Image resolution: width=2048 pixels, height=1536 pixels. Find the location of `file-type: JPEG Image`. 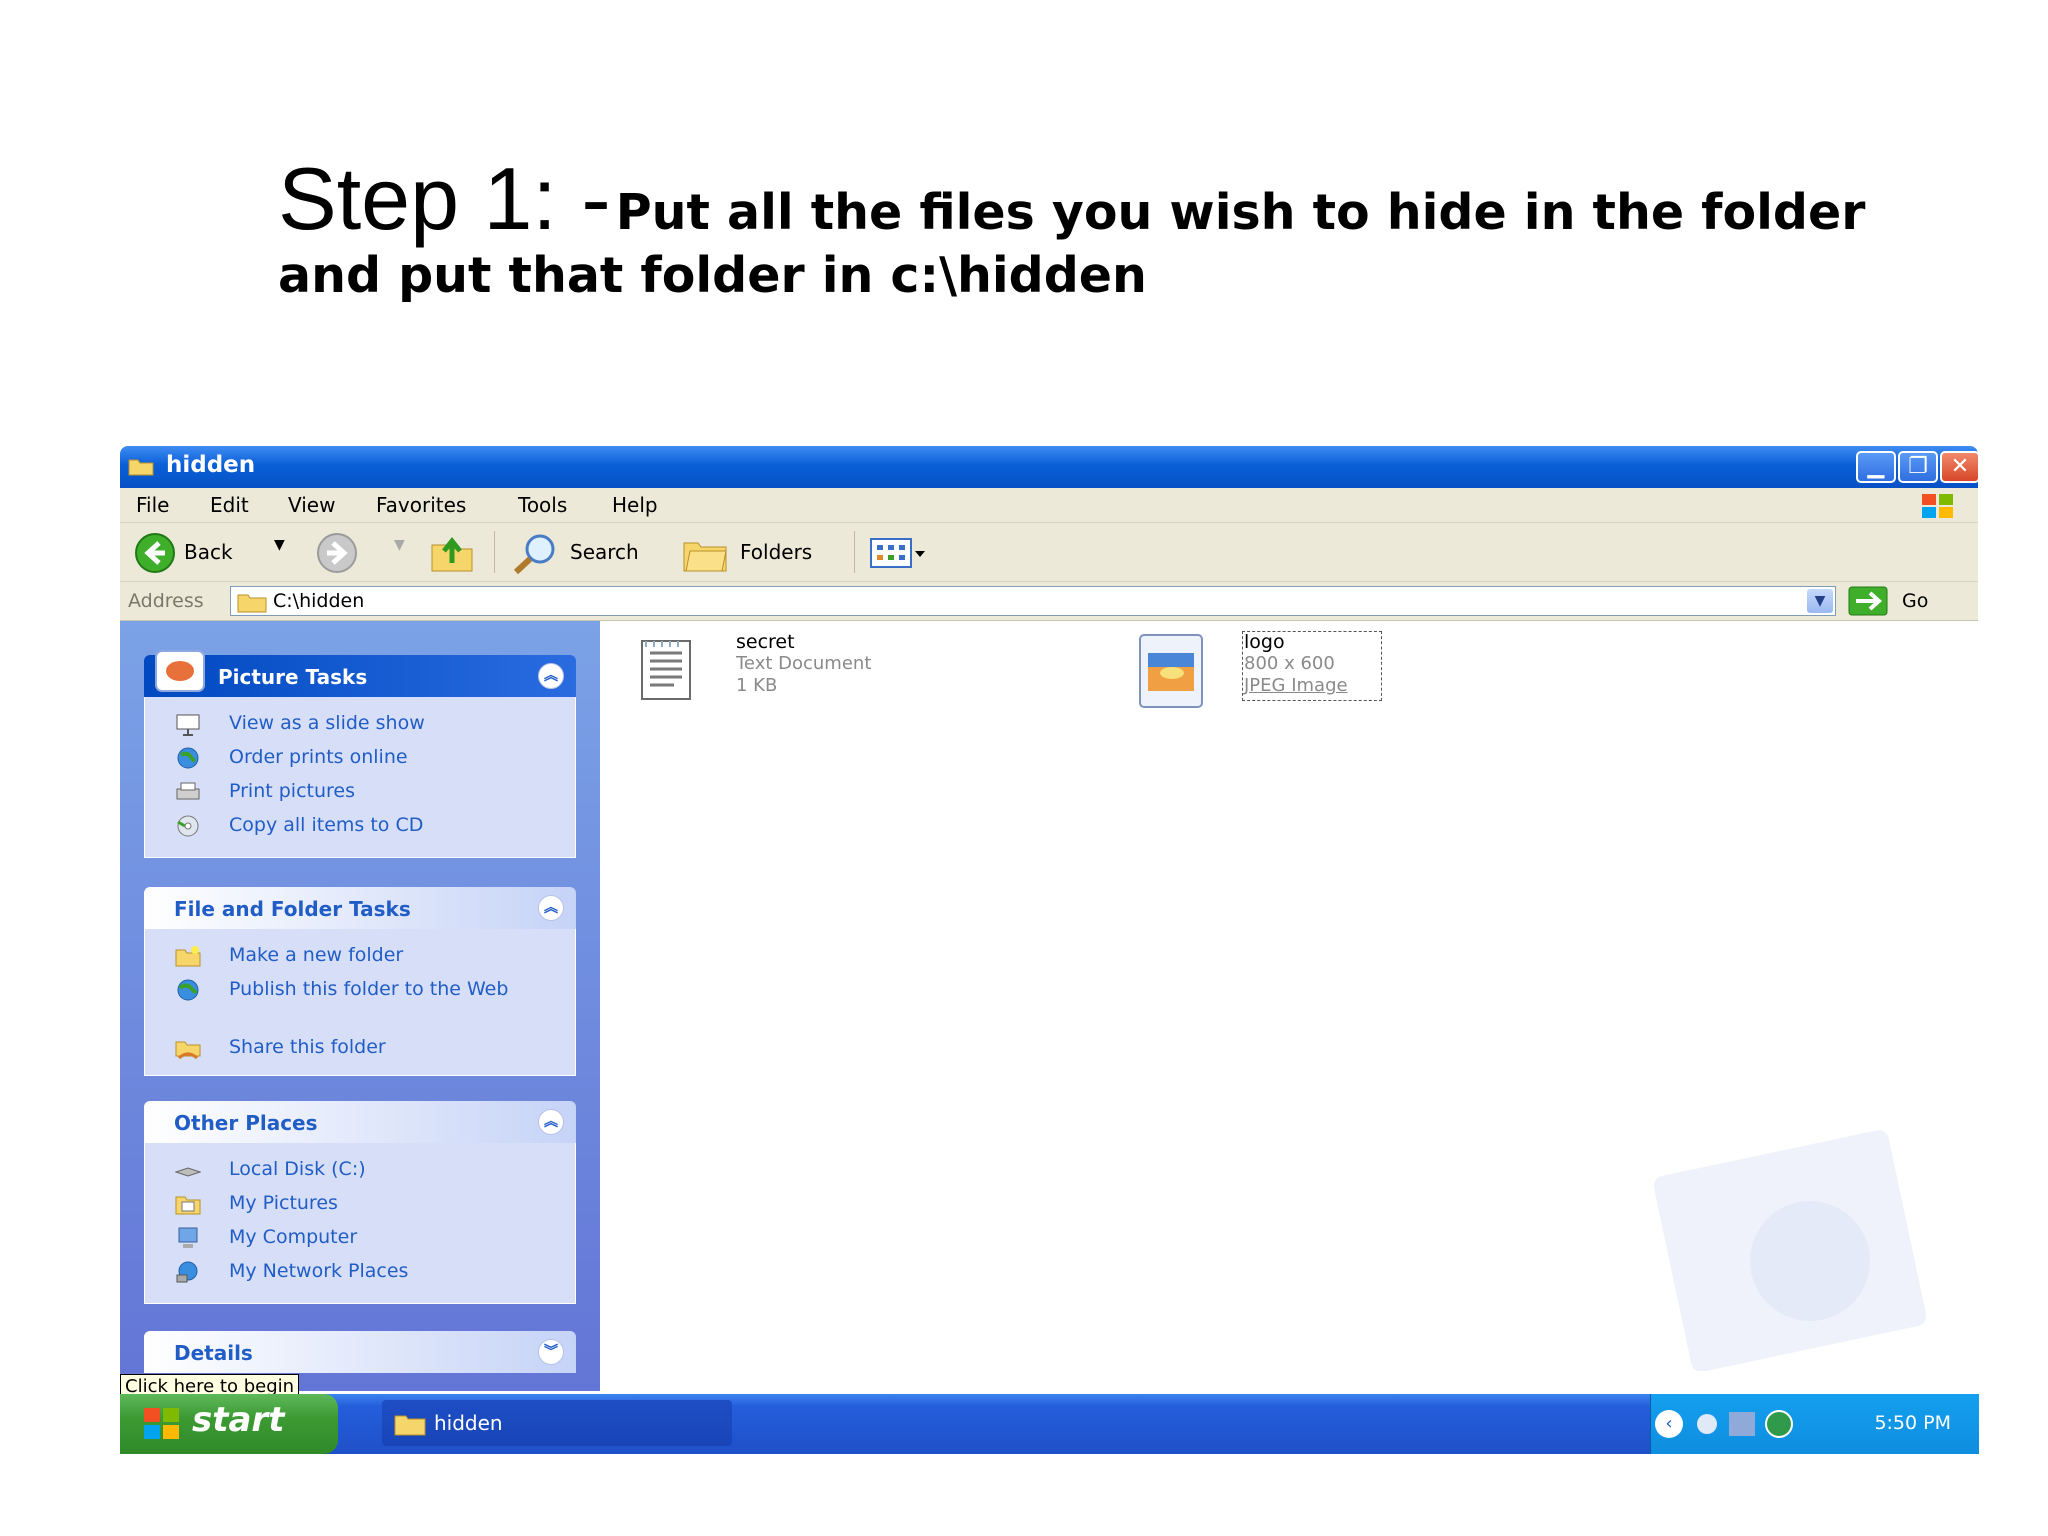

file-type: JPEG Image is located at coordinates (1296, 685).